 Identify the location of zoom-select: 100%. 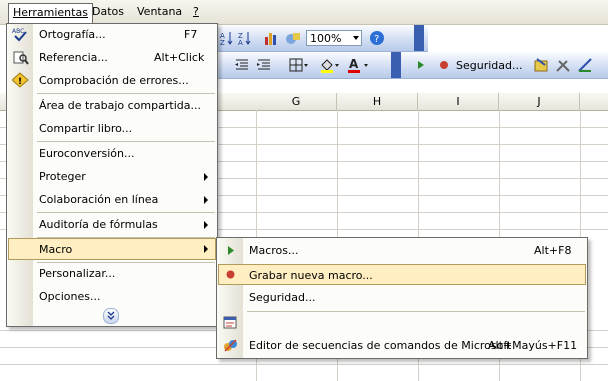
(334, 38).